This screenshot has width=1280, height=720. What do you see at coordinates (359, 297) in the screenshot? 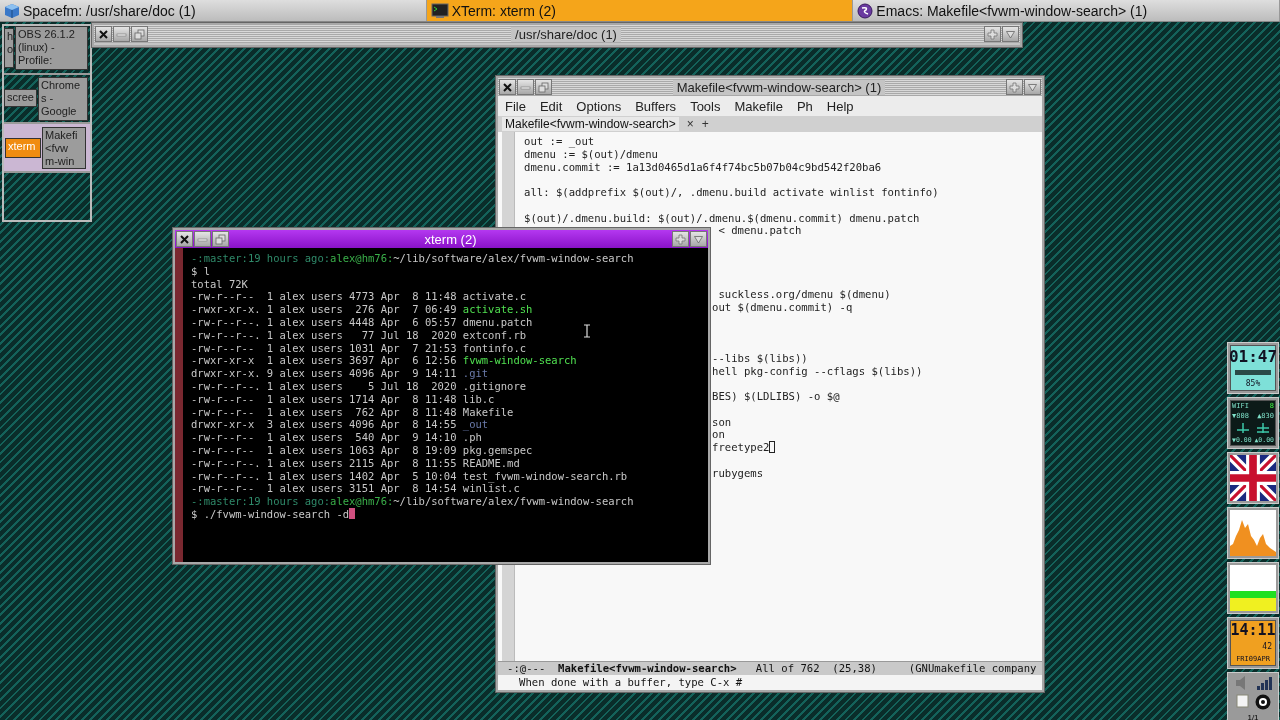
I see `listing-line: -rw-r--r-- 1 alex users 4773 Apr 8 11:48 activate.c` at bounding box center [359, 297].